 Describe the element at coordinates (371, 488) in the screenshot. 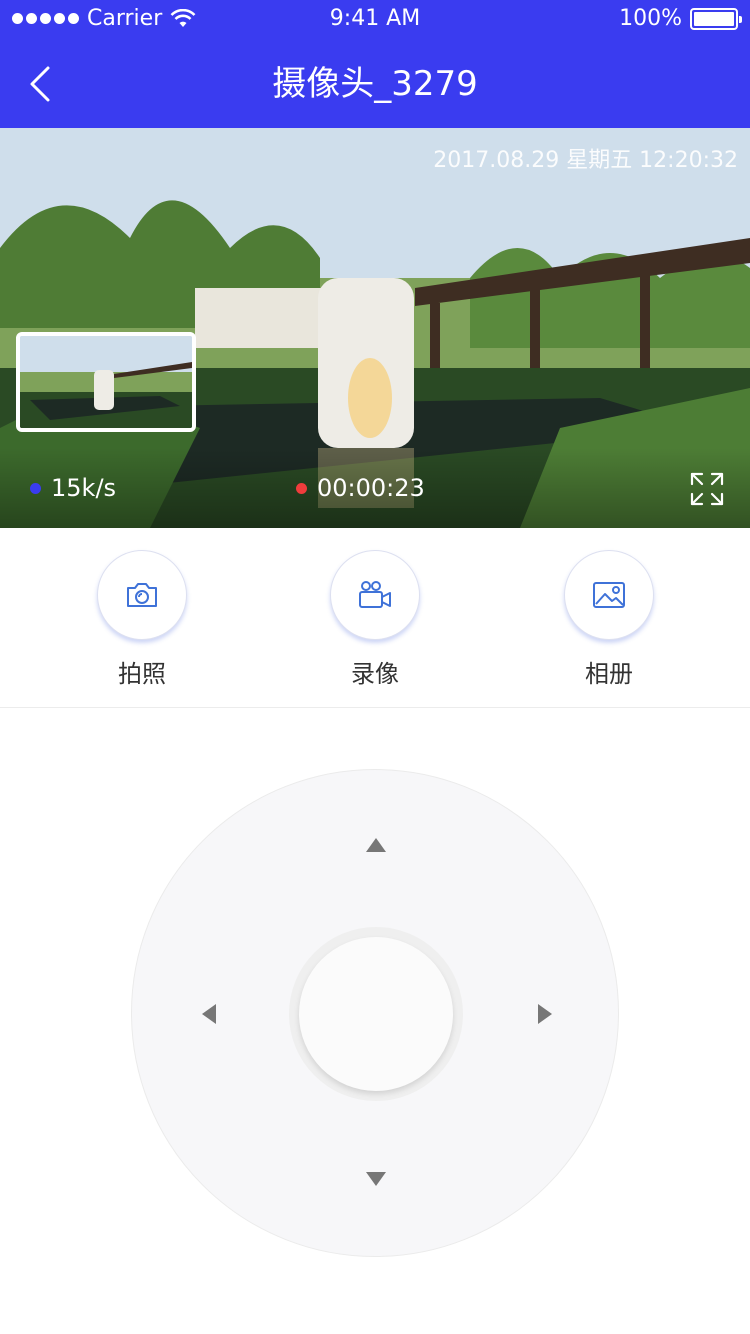

I see `record-time: 00:00:23` at that location.